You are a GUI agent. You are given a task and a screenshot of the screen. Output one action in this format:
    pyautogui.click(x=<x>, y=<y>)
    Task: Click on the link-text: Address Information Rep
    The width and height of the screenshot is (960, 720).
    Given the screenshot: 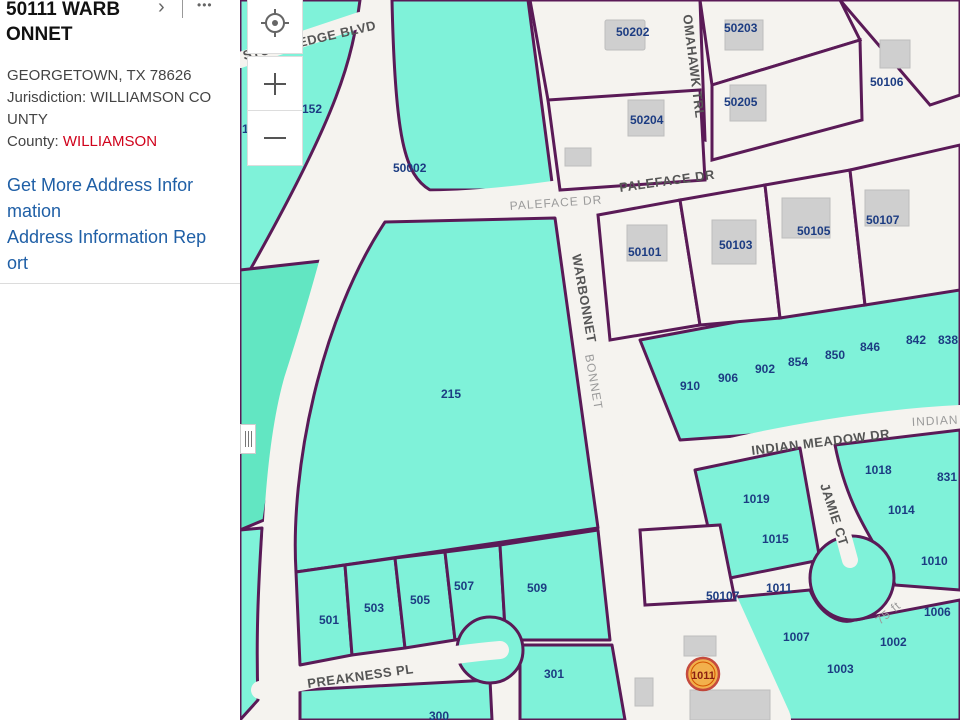 What is the action you would take?
    pyautogui.click(x=106, y=237)
    